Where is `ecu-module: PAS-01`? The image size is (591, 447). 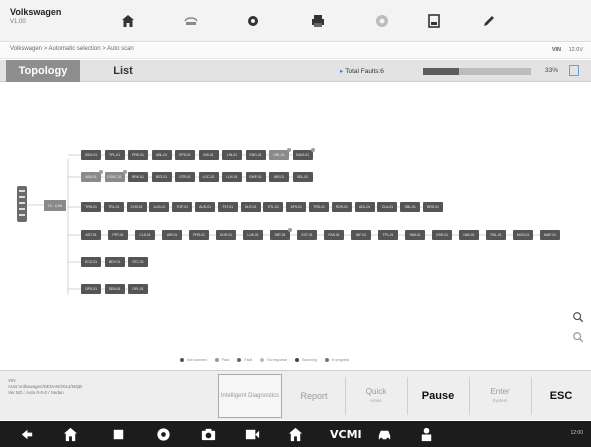 ecu-module: PAS-01 is located at coordinates (334, 235).